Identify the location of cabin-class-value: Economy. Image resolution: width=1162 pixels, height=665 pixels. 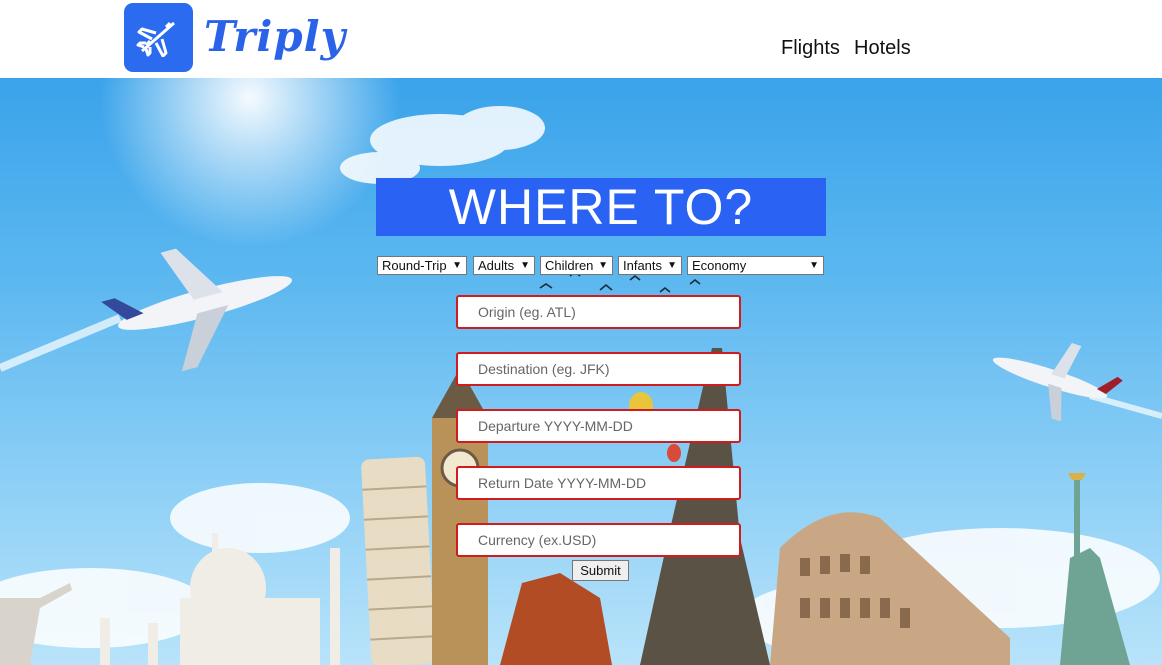
(719, 265).